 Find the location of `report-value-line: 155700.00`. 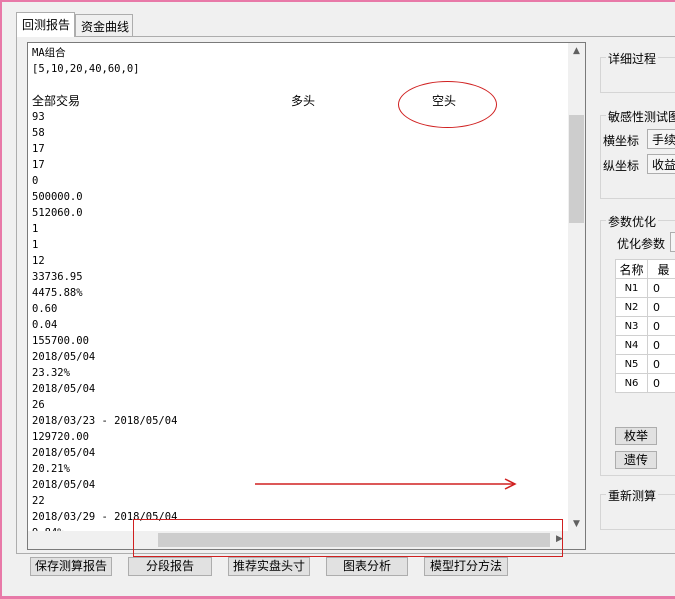

report-value-line: 155700.00 is located at coordinates (60, 341).